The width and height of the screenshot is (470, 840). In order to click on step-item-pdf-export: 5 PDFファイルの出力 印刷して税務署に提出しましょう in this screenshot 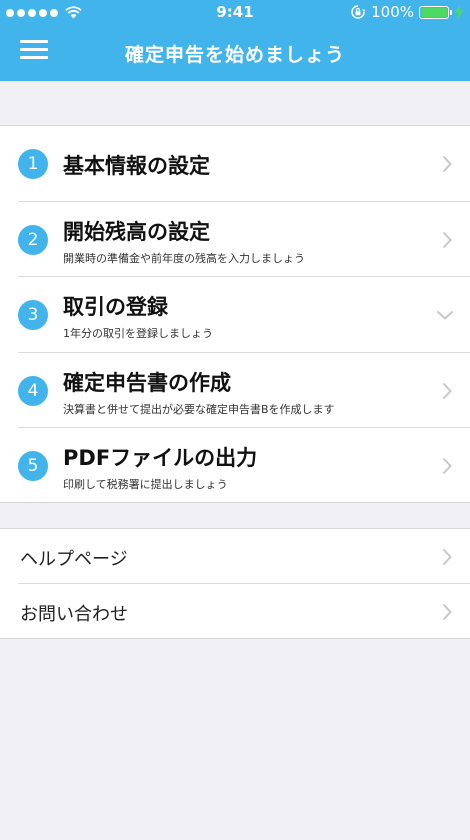, I will do `click(235, 466)`.